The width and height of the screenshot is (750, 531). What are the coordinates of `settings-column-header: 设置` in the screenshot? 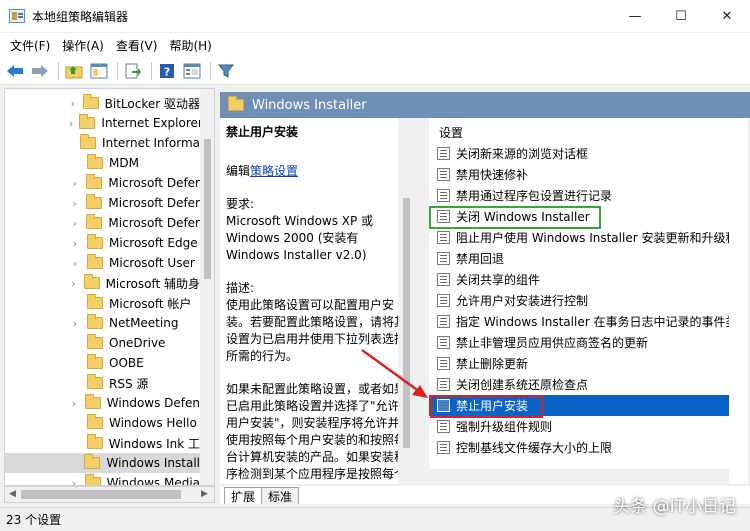 It's located at (451, 132).